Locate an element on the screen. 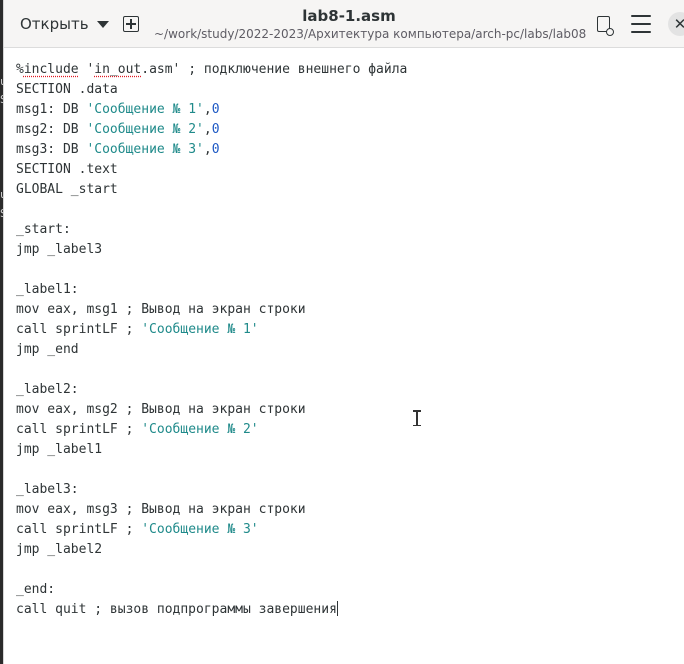 The height and width of the screenshot is (664, 684). code-text: _start: is located at coordinates (43, 229).